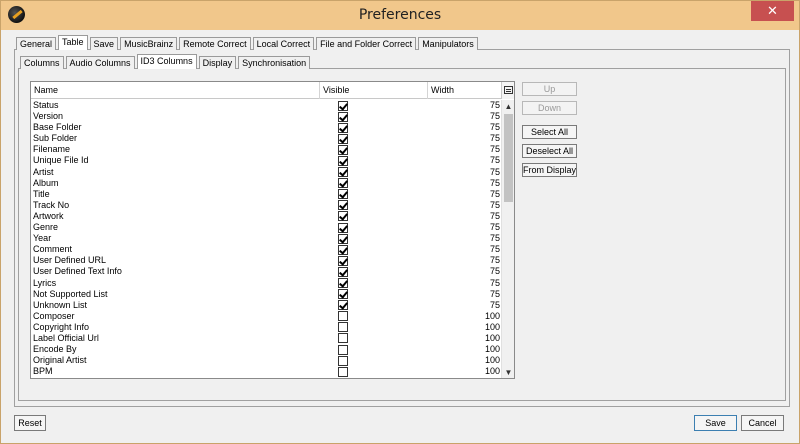 The image size is (800, 444). What do you see at coordinates (266, 116) in the screenshot?
I see `table-row: Version 75` at bounding box center [266, 116].